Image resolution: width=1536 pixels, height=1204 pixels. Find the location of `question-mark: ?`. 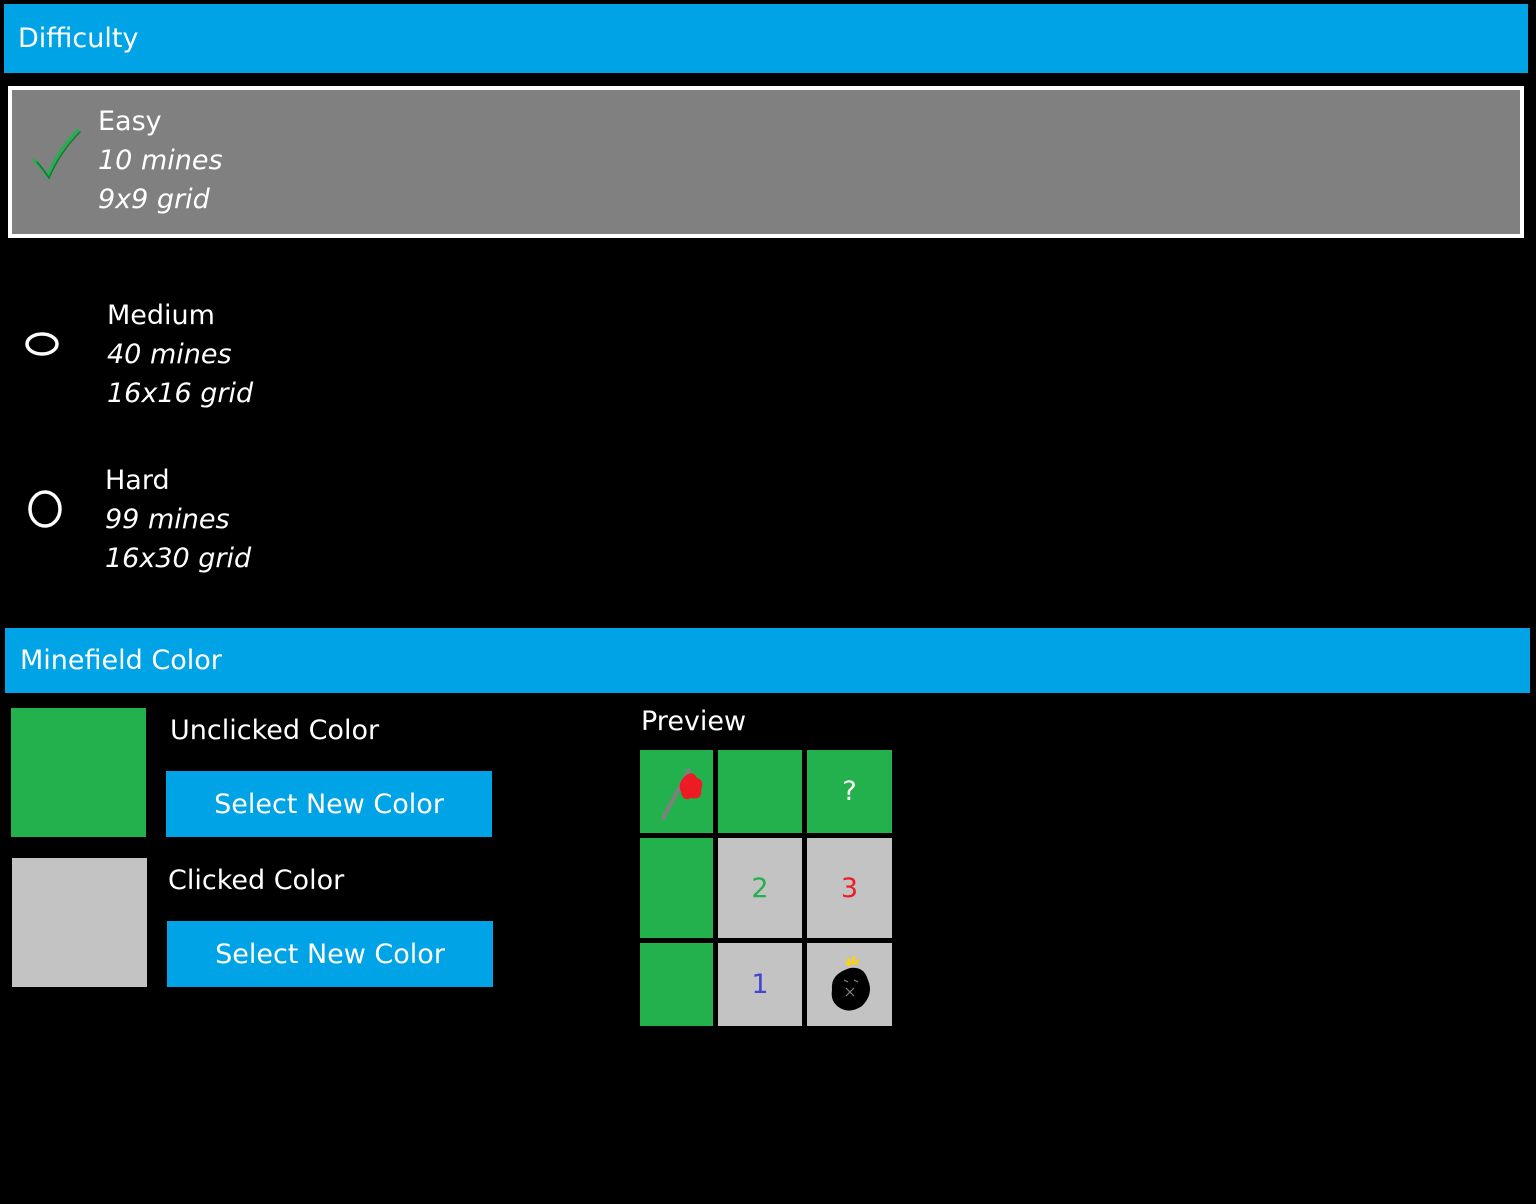

question-mark: ? is located at coordinates (849, 791).